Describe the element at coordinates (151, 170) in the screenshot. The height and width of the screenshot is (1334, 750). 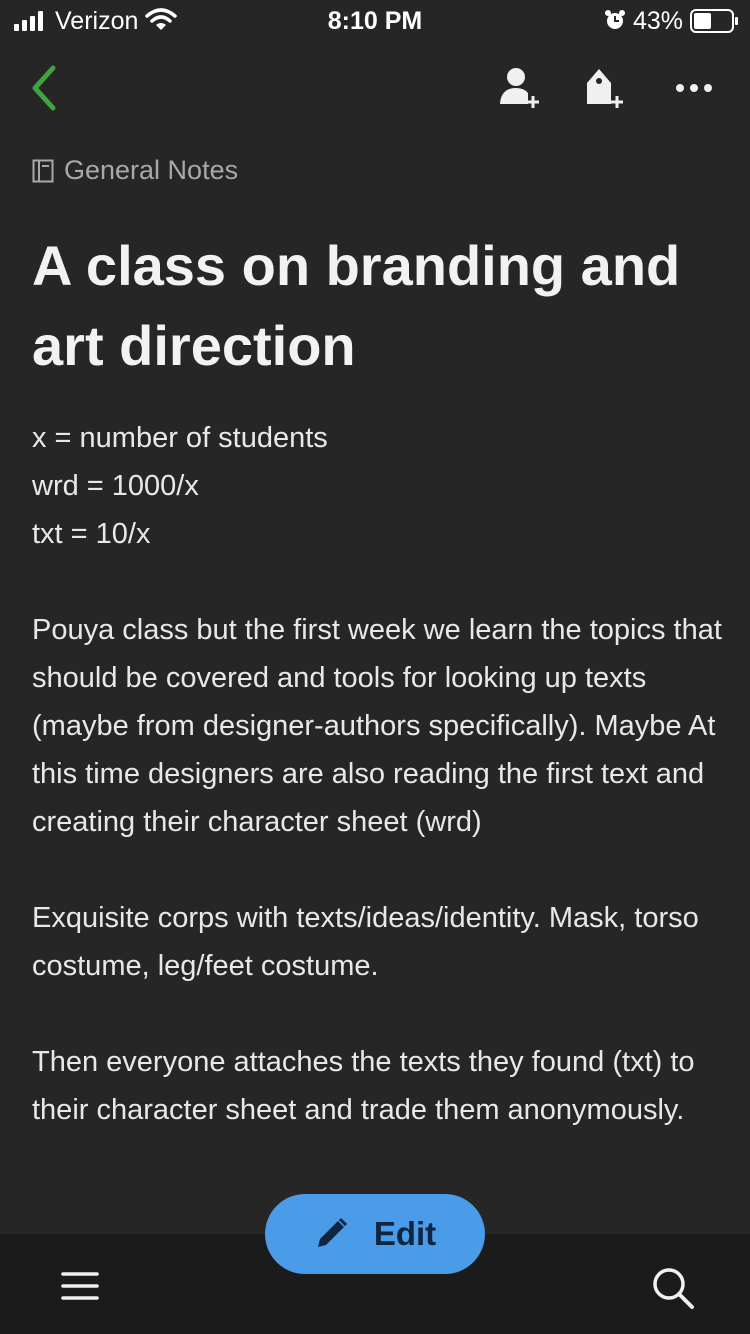
I see `notebook-name: General Notes` at that location.